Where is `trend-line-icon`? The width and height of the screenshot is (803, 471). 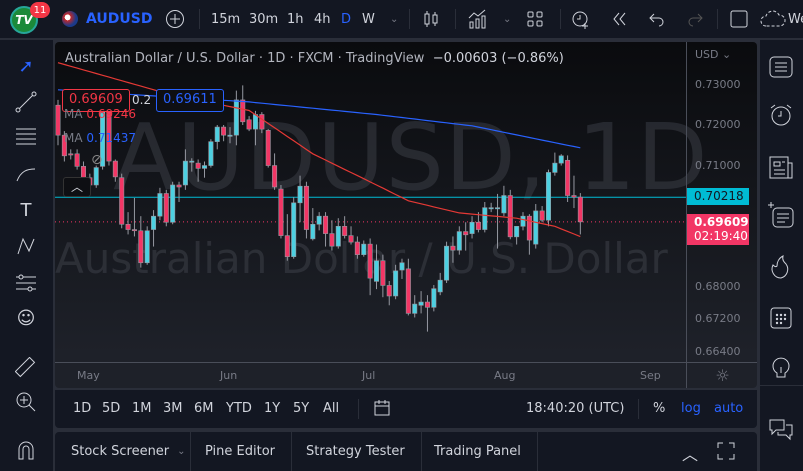 trend-line-icon is located at coordinates (26, 102).